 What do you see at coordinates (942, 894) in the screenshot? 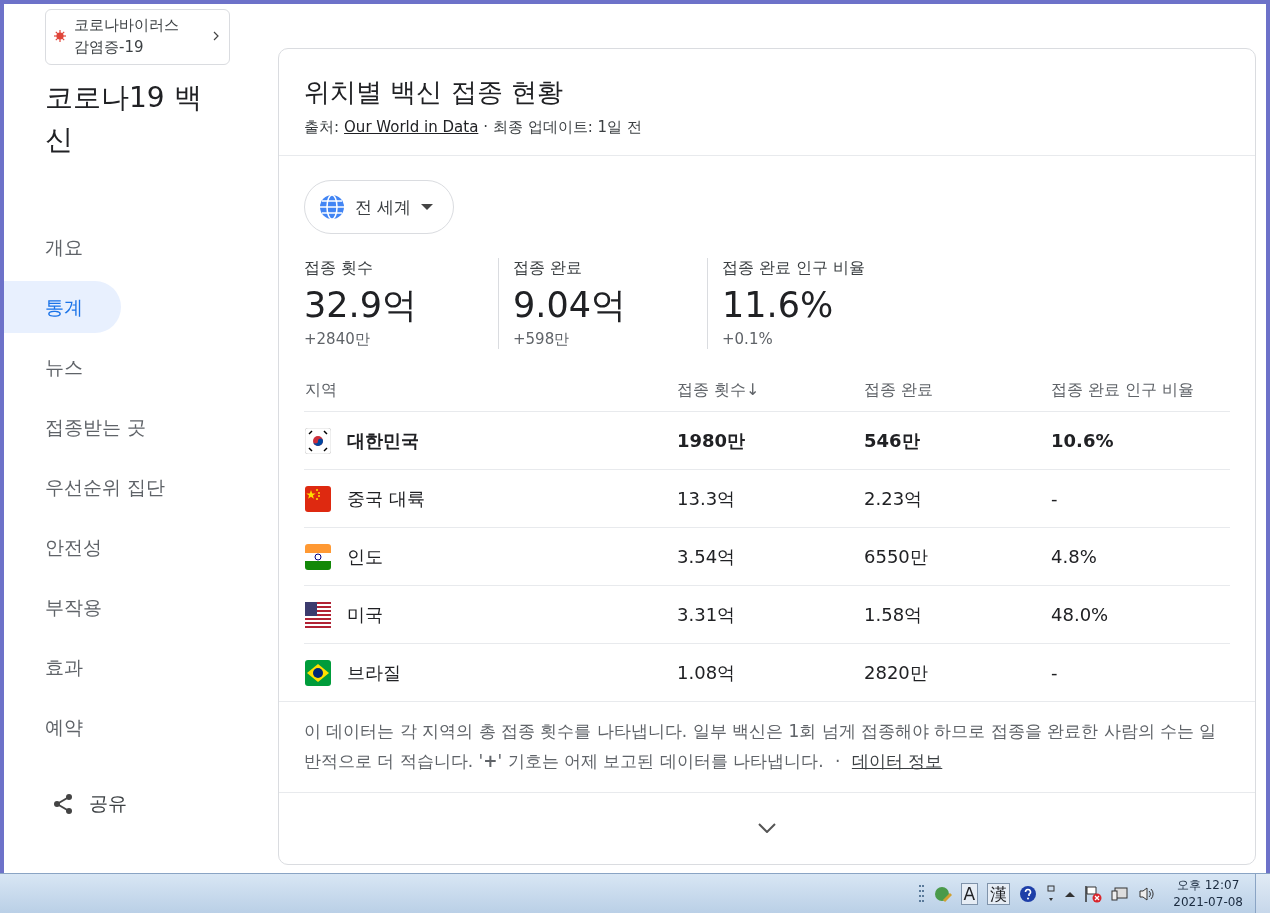
I see `globe-pencil-icon` at bounding box center [942, 894].